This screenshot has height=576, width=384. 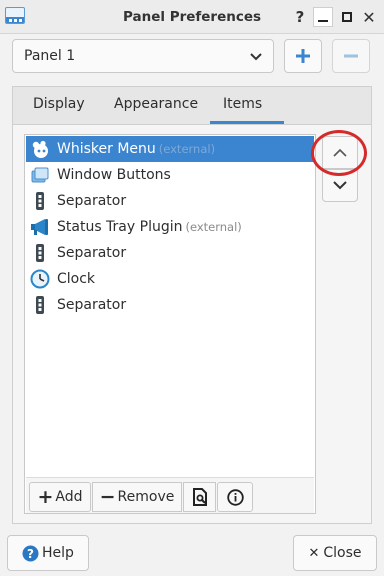 I want to click on document-search-icon, so click(x=199, y=497).